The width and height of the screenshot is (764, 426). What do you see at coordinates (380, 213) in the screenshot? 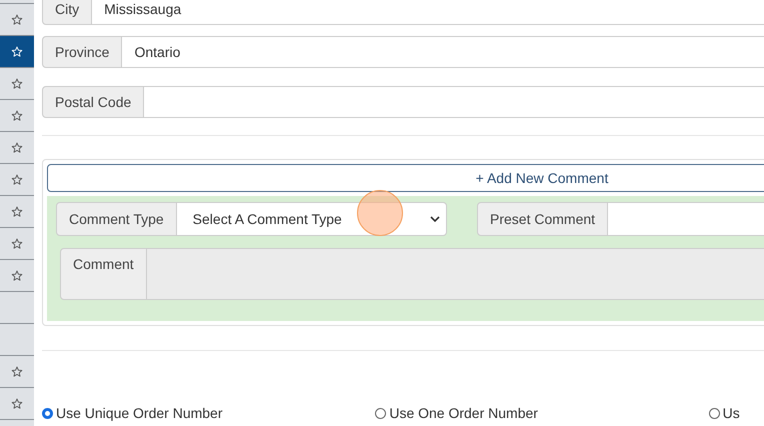
I see `click-indicator` at bounding box center [380, 213].